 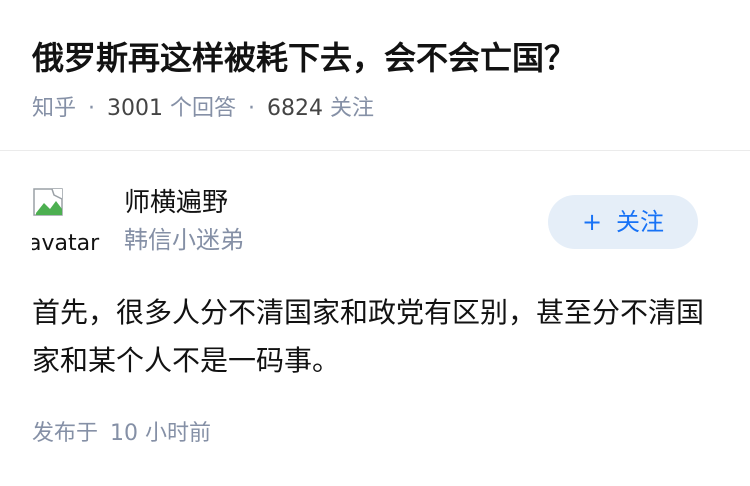 I want to click on question-meta: 知乎 · 3001 个回答 · 6824 关注, so click(x=203, y=109).